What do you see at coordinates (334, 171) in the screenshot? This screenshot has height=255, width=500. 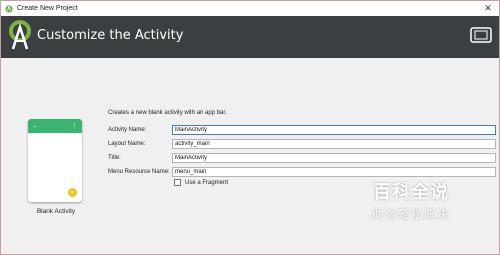 I see `menu-resource-input` at bounding box center [334, 171].